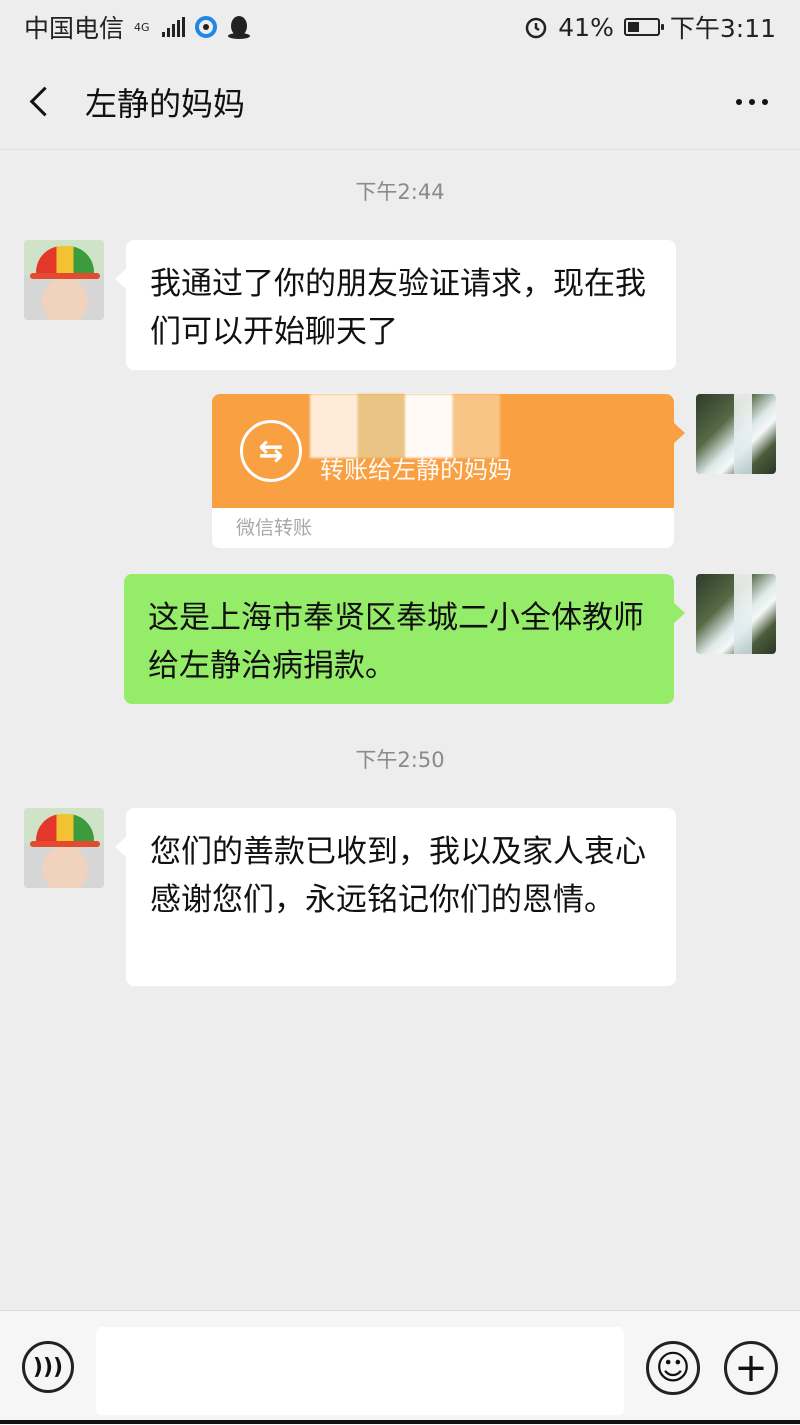 This screenshot has height=1425, width=800. Describe the element at coordinates (400, 760) in the screenshot. I see `timestamp-2: 下午2:50` at that location.